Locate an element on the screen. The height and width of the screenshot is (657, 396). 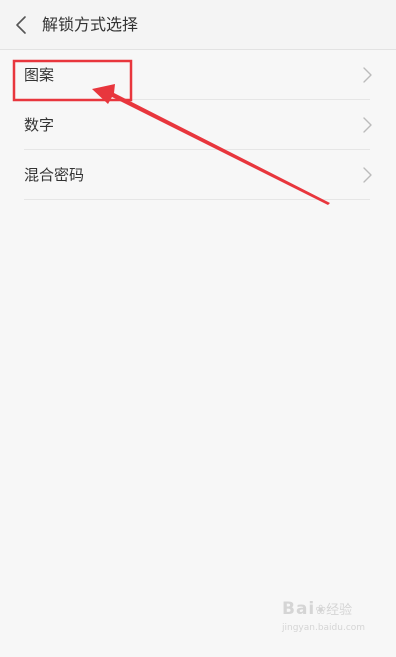
baidu-watermark: Bai❀经验 jingyan.baidu.com is located at coordinates (323, 618).